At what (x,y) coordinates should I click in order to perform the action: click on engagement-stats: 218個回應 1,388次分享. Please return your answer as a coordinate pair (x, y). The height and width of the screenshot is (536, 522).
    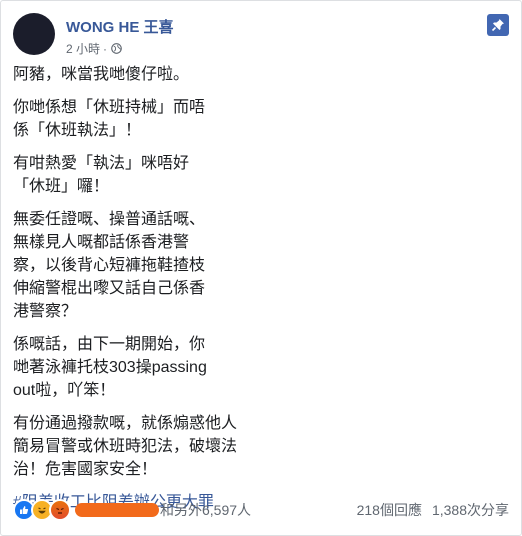
    Looking at the image, I should click on (433, 510).